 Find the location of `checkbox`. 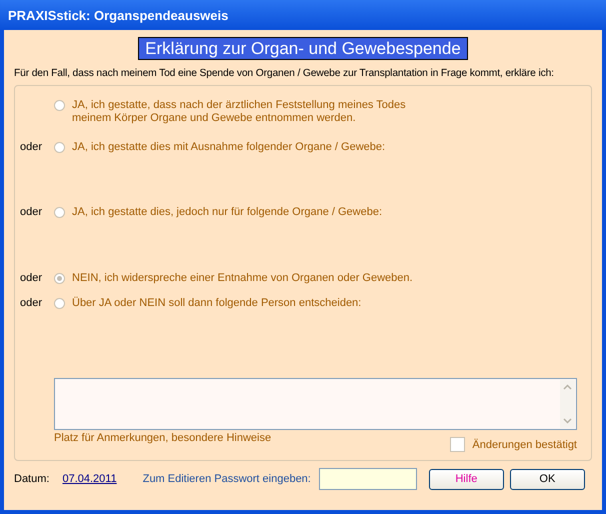

checkbox is located at coordinates (458, 444).